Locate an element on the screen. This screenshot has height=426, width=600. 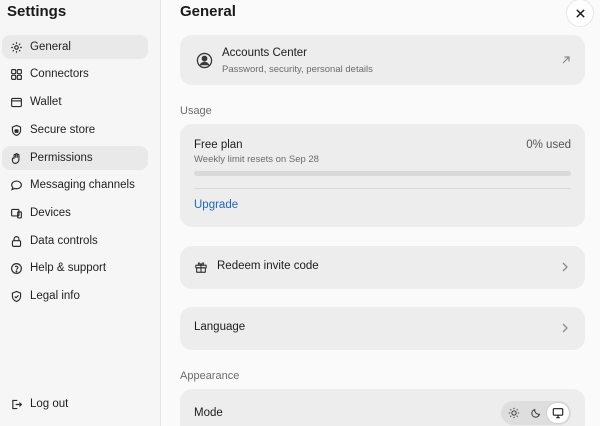
moon-icon is located at coordinates (536, 413).